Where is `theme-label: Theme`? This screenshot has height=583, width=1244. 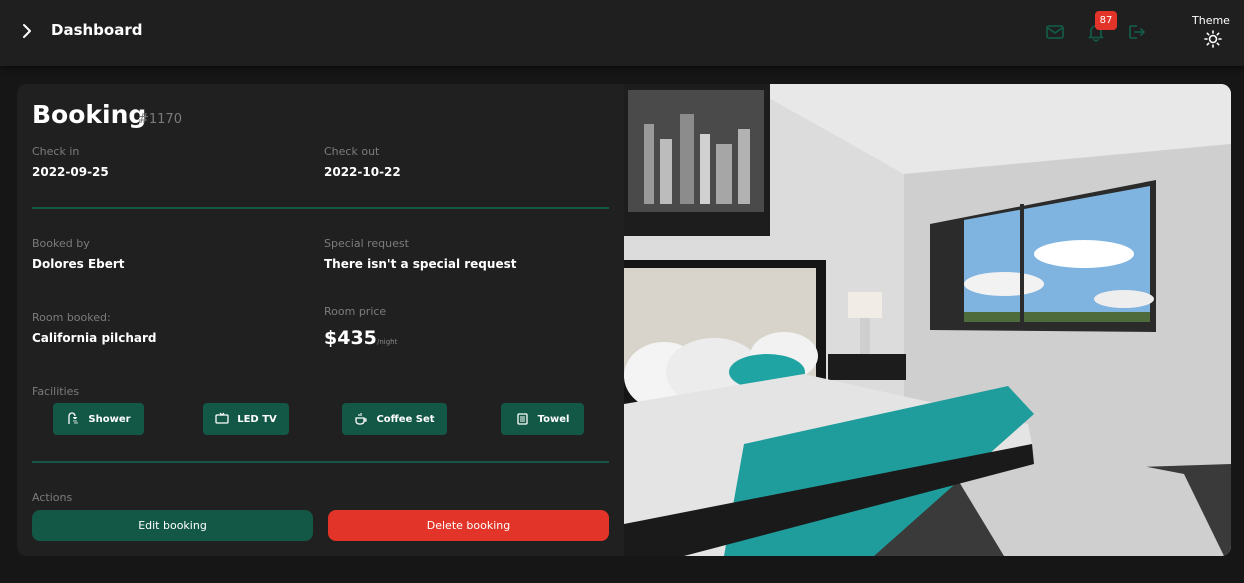
theme-label: Theme is located at coordinates (1211, 20).